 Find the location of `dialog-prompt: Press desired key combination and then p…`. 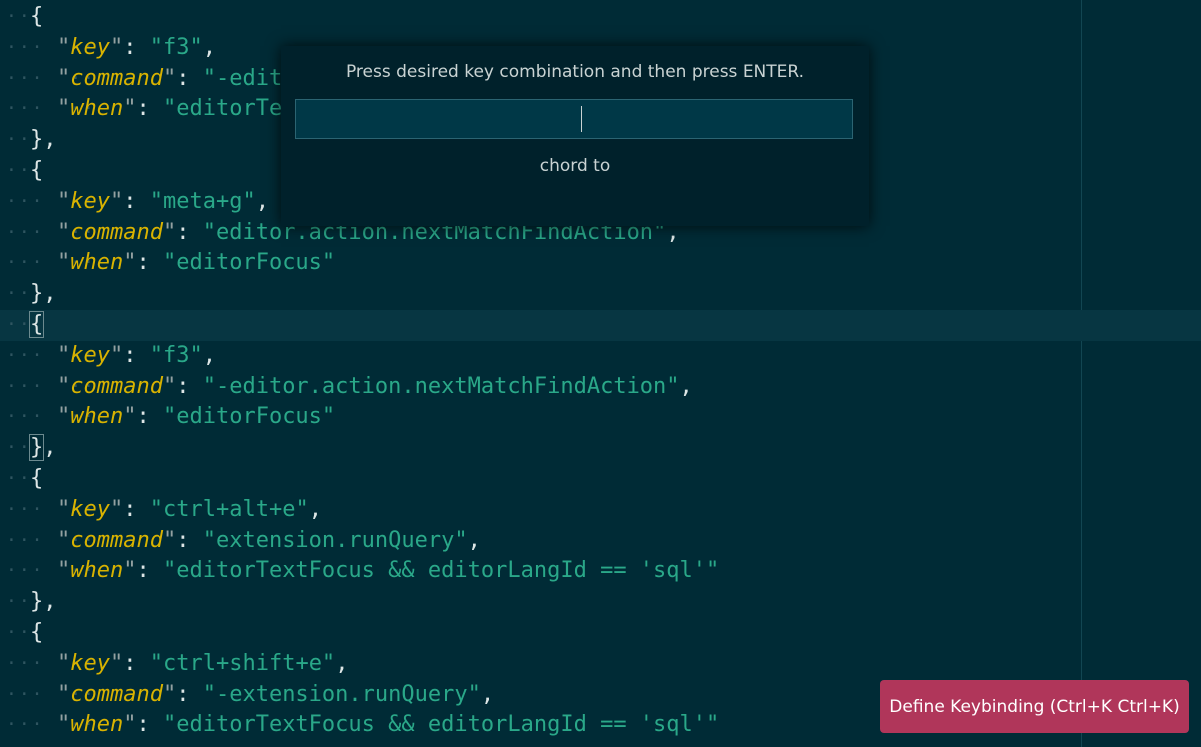

dialog-prompt: Press desired key combination and then p… is located at coordinates (575, 72).